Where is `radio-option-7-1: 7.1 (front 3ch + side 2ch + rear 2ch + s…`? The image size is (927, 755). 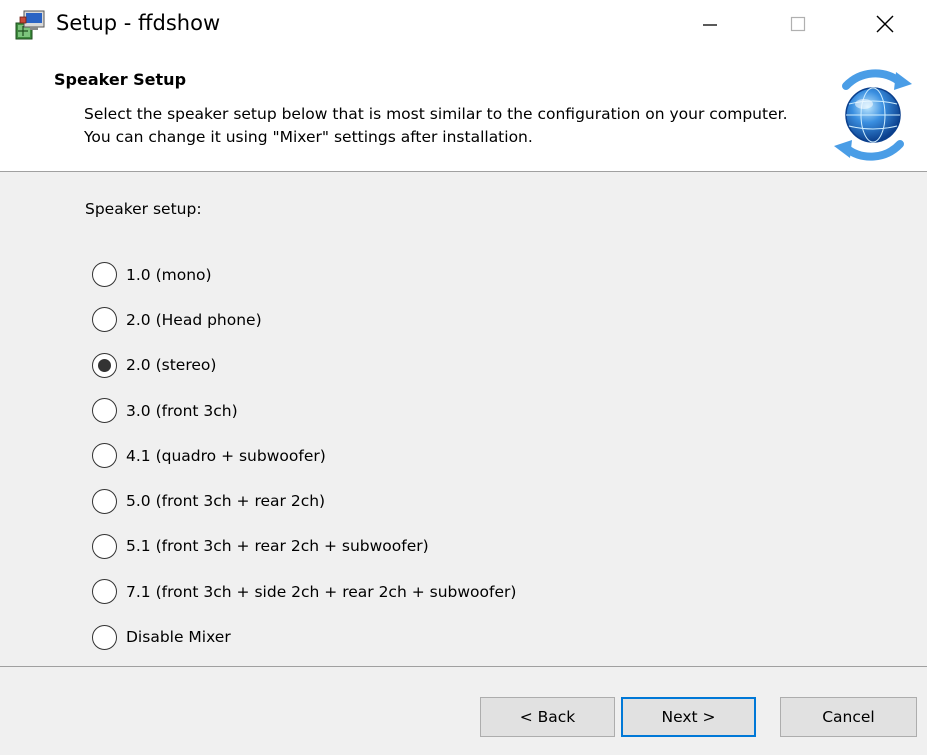
radio-option-7-1: 7.1 (front 3ch + side 2ch + rear 2ch + s… is located at coordinates (304, 591).